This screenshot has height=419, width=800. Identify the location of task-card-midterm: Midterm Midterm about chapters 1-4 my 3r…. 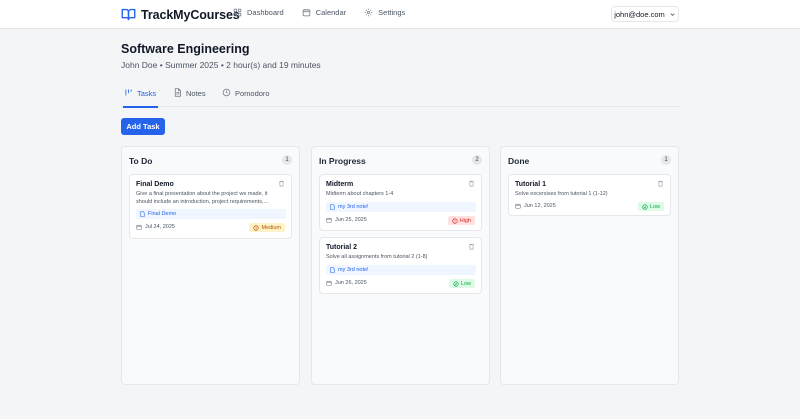
(400, 202).